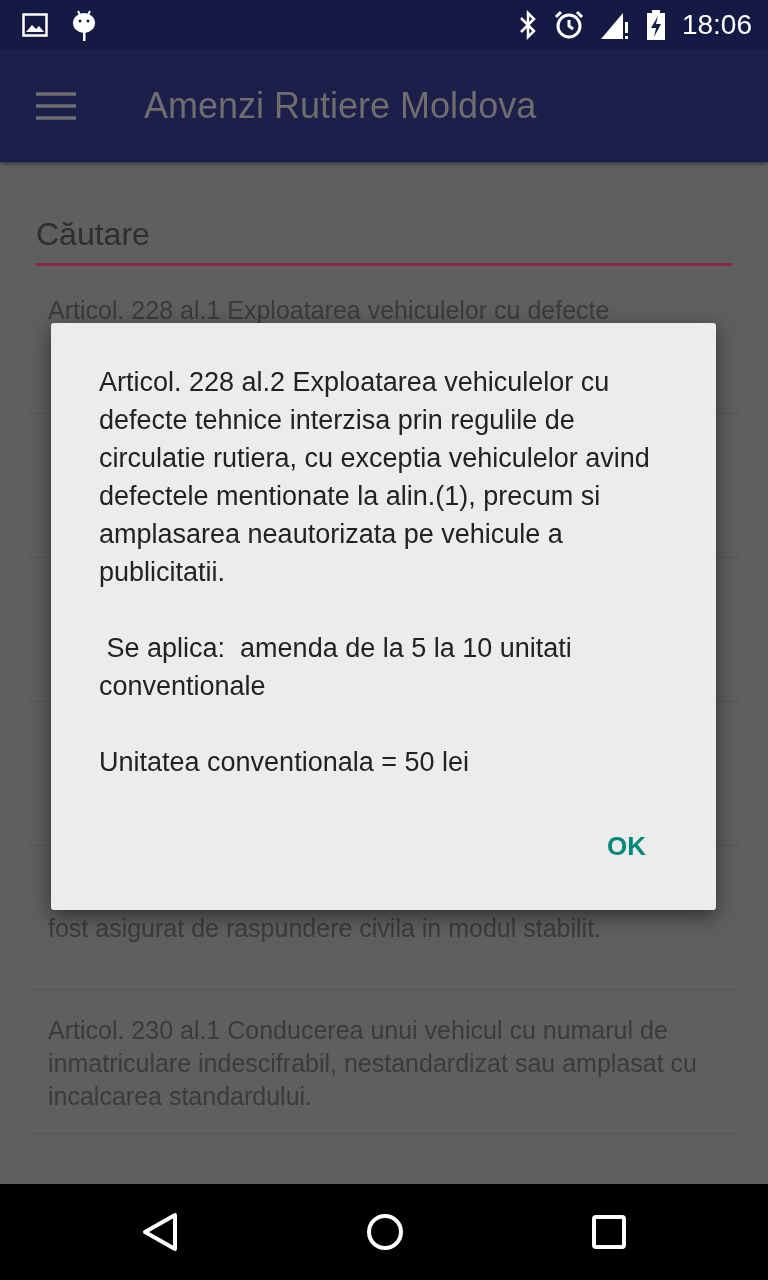 This screenshot has height=1280, width=768. What do you see at coordinates (385, 1232) in the screenshot?
I see `home-icon` at bounding box center [385, 1232].